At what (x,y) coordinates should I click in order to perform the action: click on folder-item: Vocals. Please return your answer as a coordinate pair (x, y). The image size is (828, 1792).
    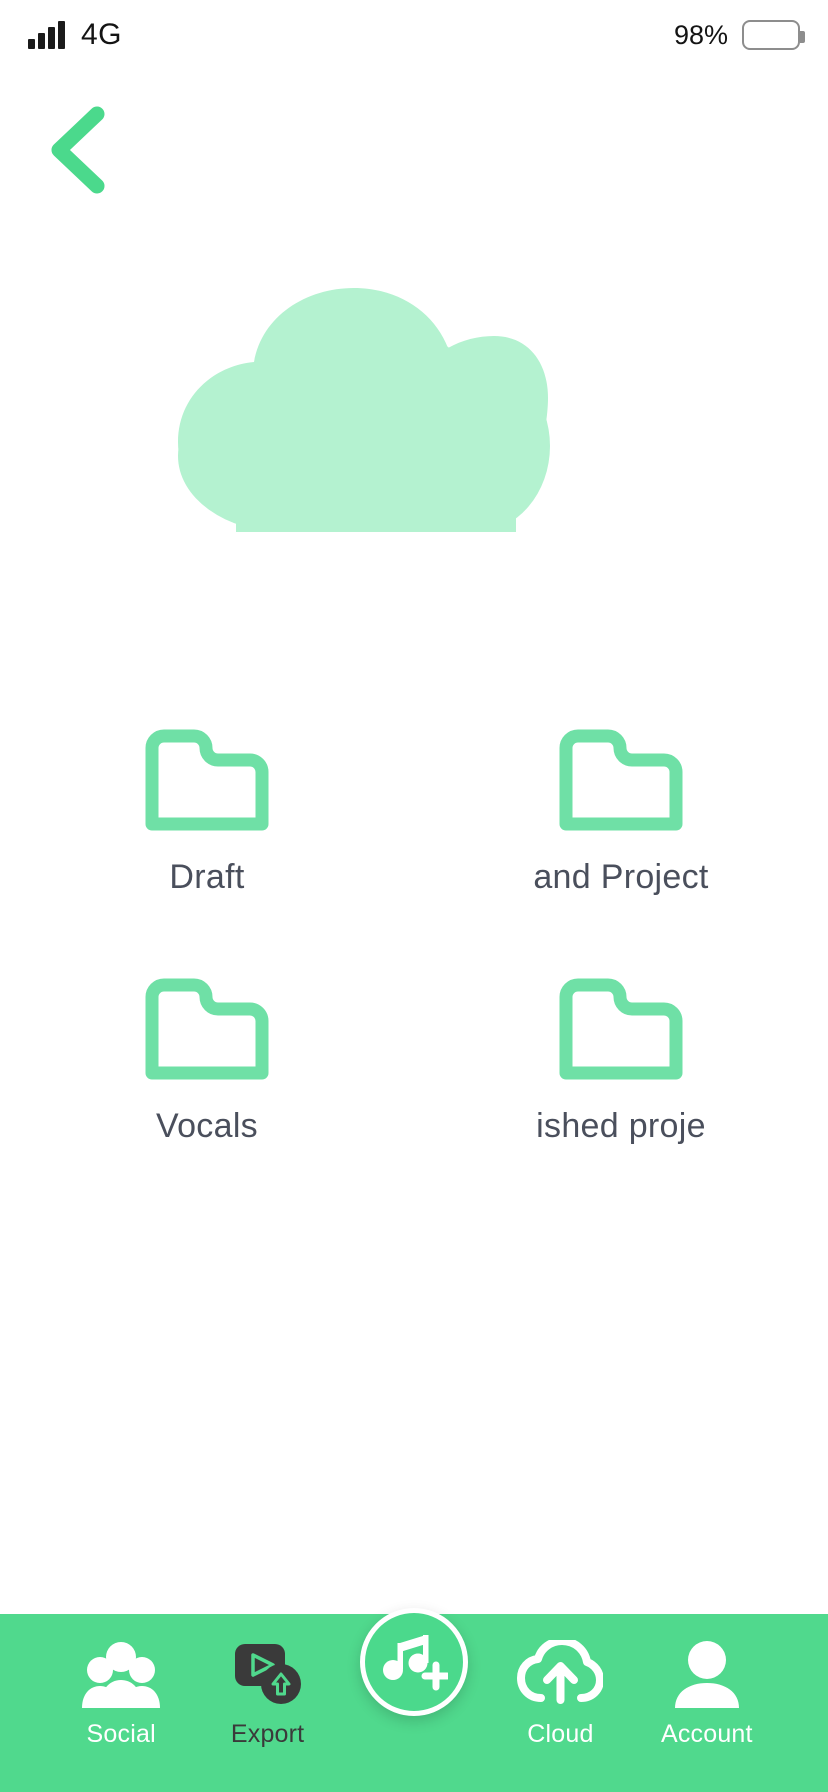
    Looking at the image, I should click on (207, 1060).